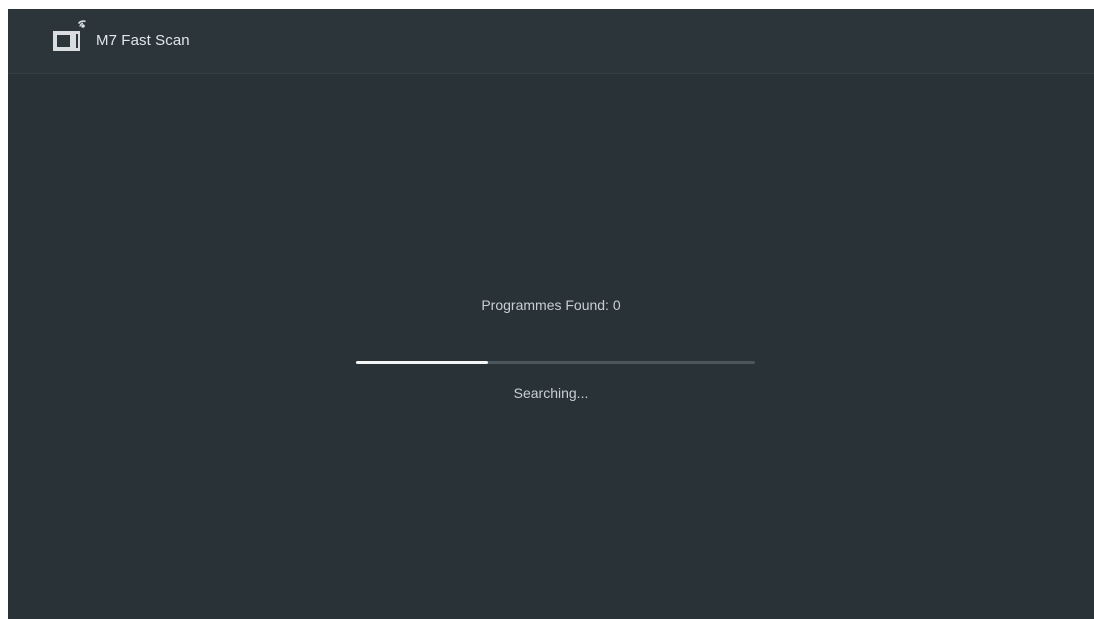 This screenshot has height=619, width=1094. Describe the element at coordinates (70, 40) in the screenshot. I see `tv-antenna-icon` at that location.